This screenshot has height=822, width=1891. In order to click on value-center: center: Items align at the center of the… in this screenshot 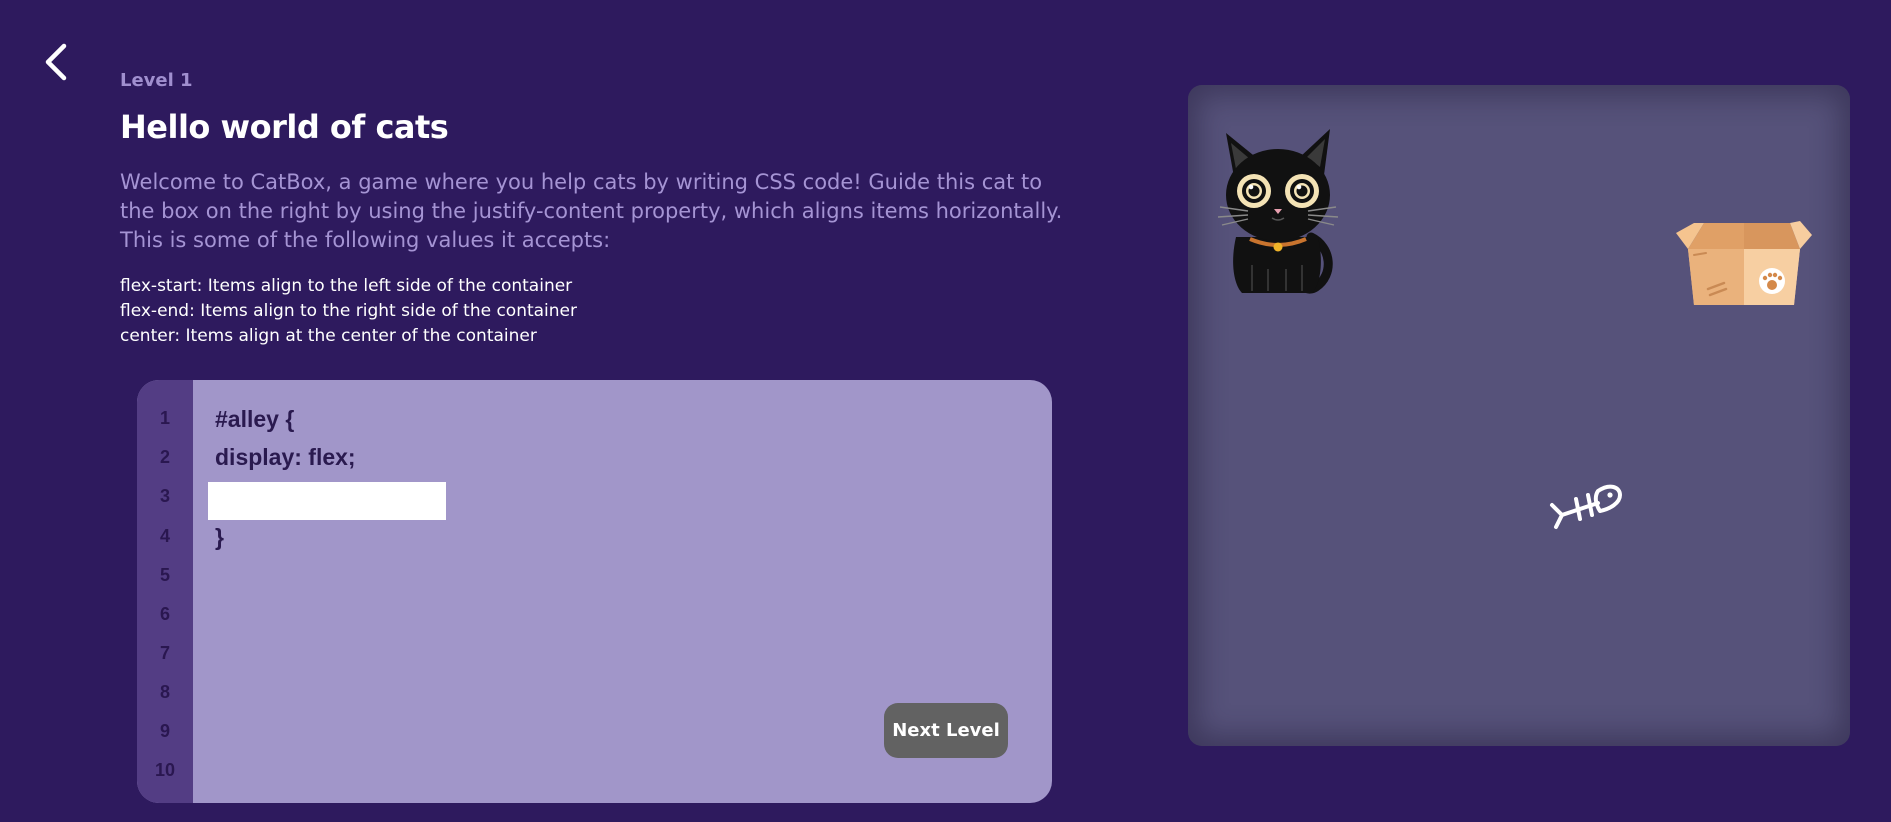, I will do `click(328, 336)`.